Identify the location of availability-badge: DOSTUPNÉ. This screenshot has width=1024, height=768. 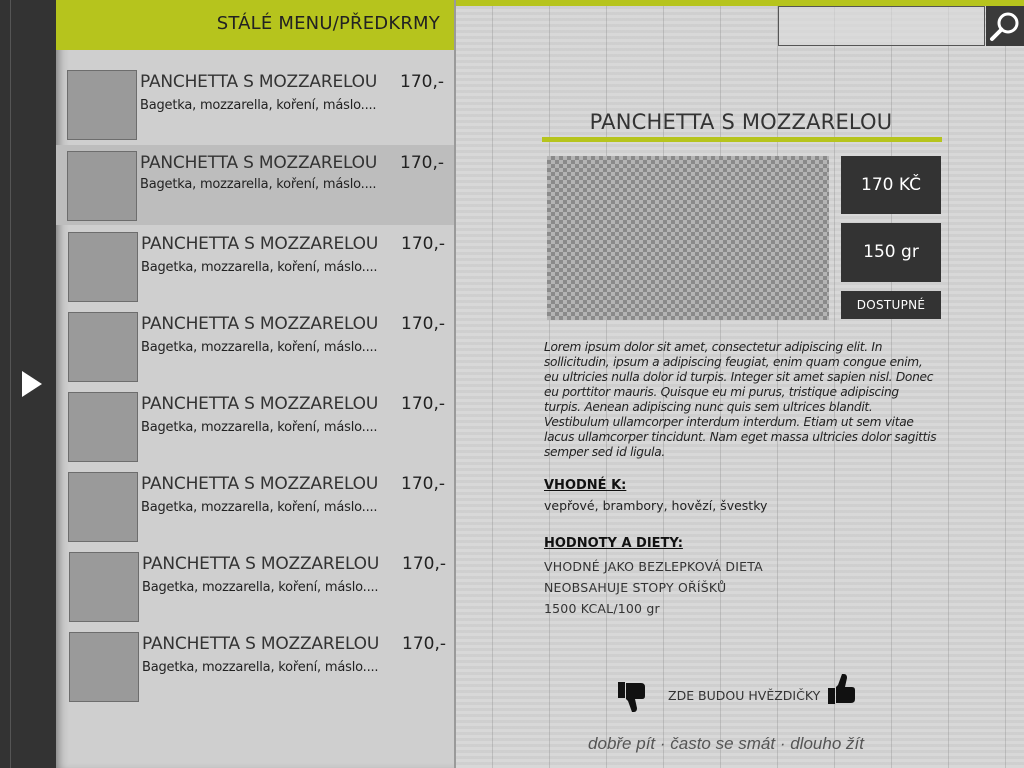
(891, 305).